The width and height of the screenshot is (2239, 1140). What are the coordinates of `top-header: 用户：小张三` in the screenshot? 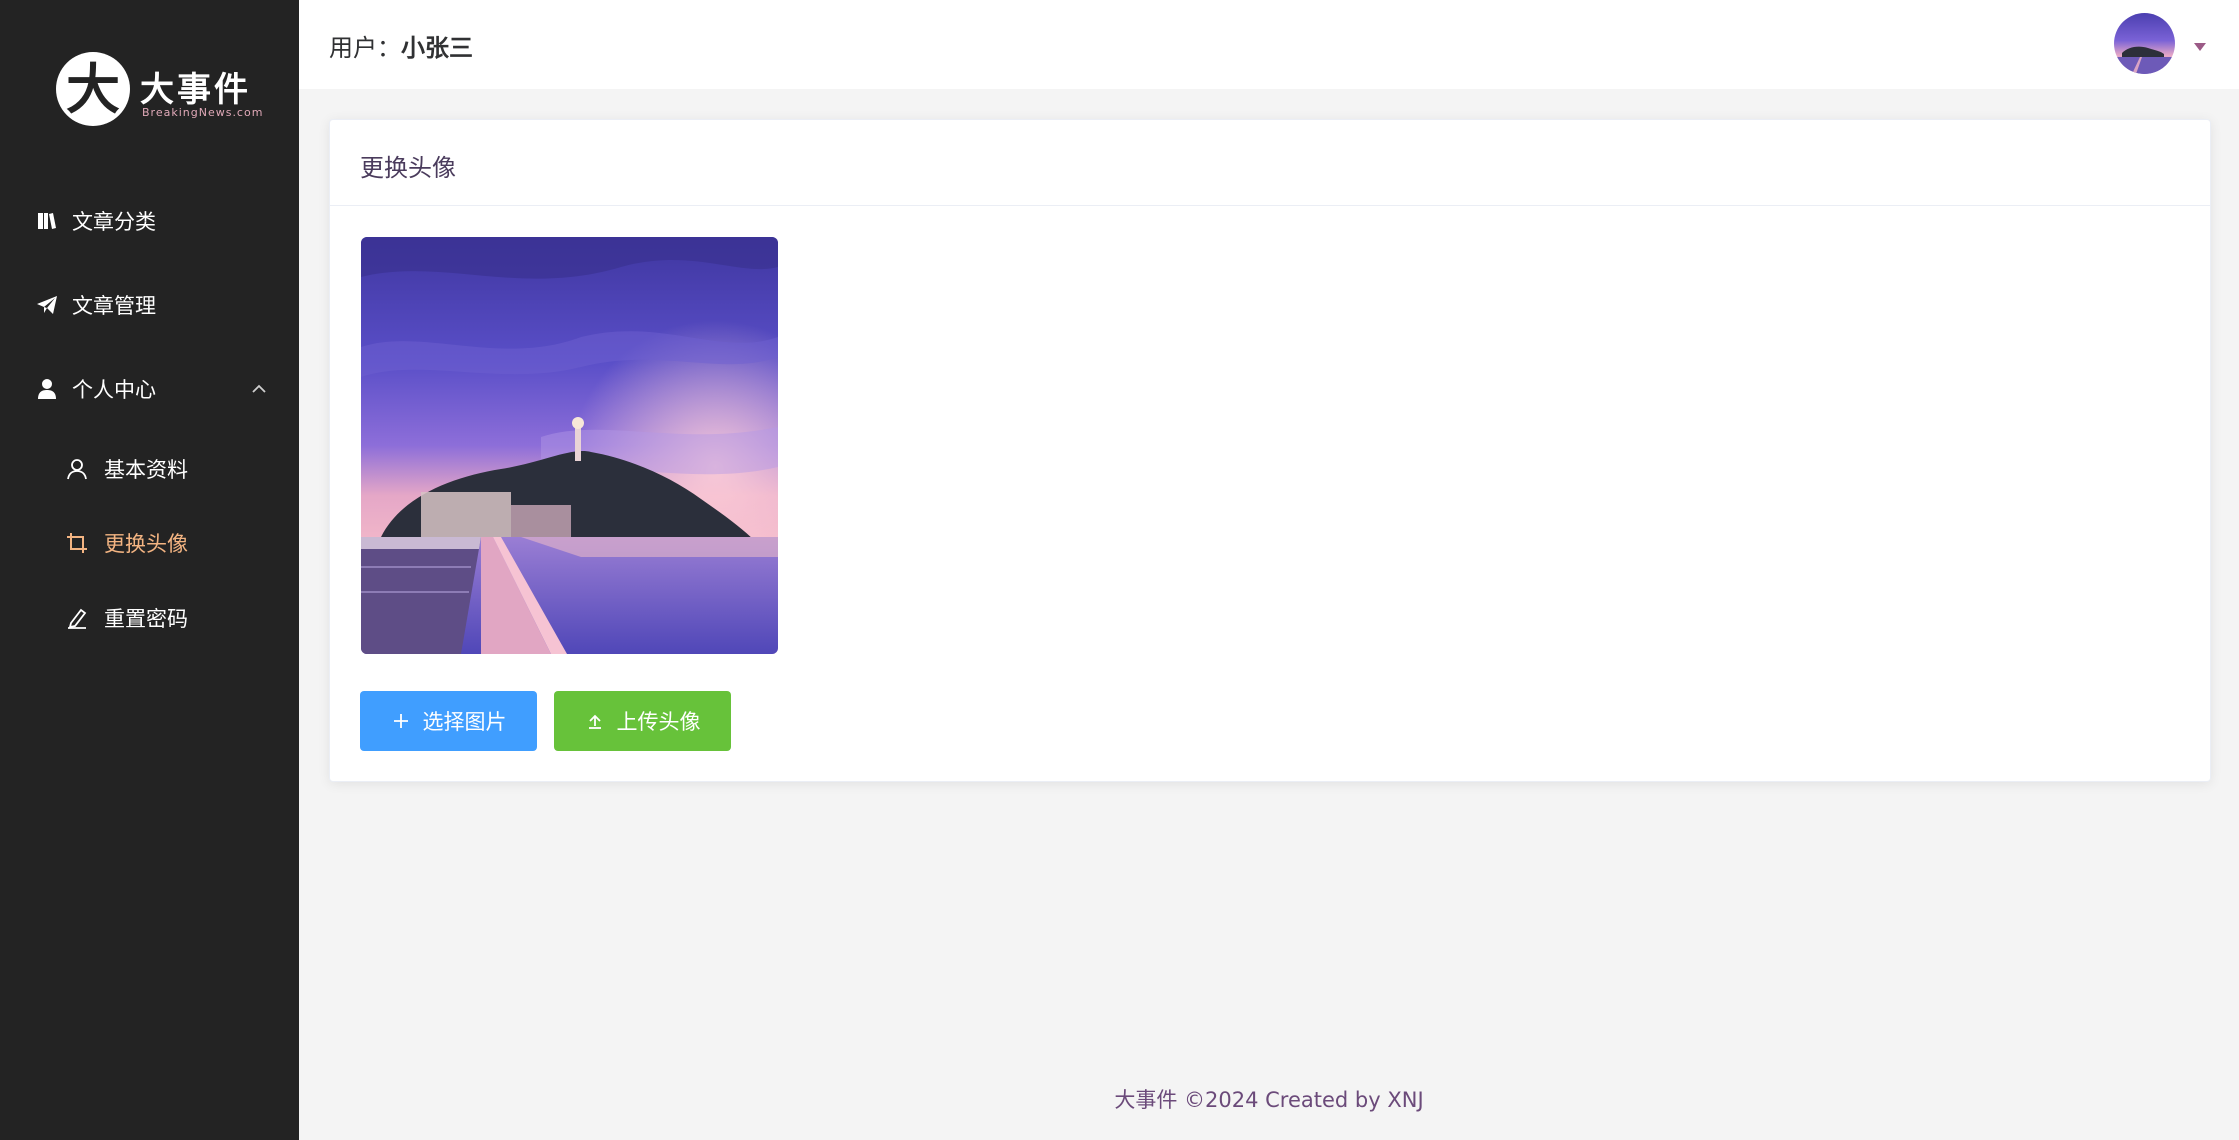 It's located at (1269, 44).